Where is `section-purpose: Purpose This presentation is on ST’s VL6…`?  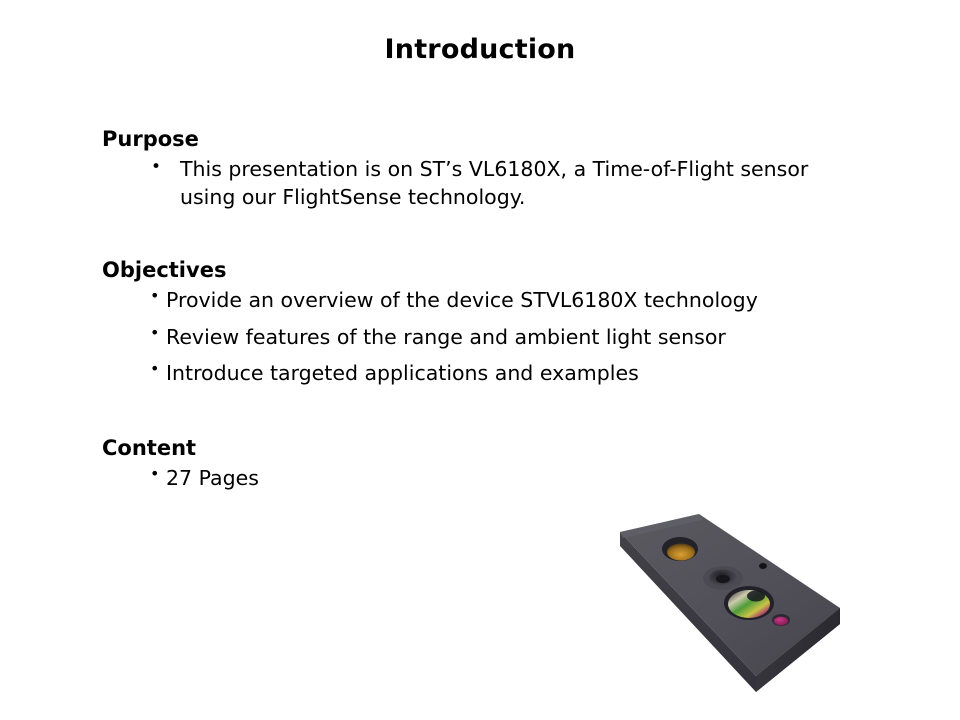
section-purpose: Purpose This presentation is on ST’s VL6… is located at coordinates (480, 168).